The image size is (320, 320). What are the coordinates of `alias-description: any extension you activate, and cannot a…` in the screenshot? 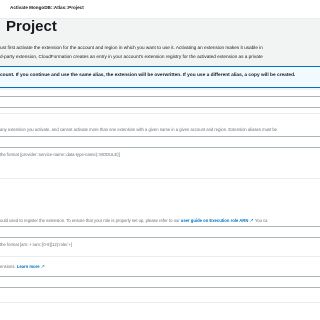 It's located at (139, 129).